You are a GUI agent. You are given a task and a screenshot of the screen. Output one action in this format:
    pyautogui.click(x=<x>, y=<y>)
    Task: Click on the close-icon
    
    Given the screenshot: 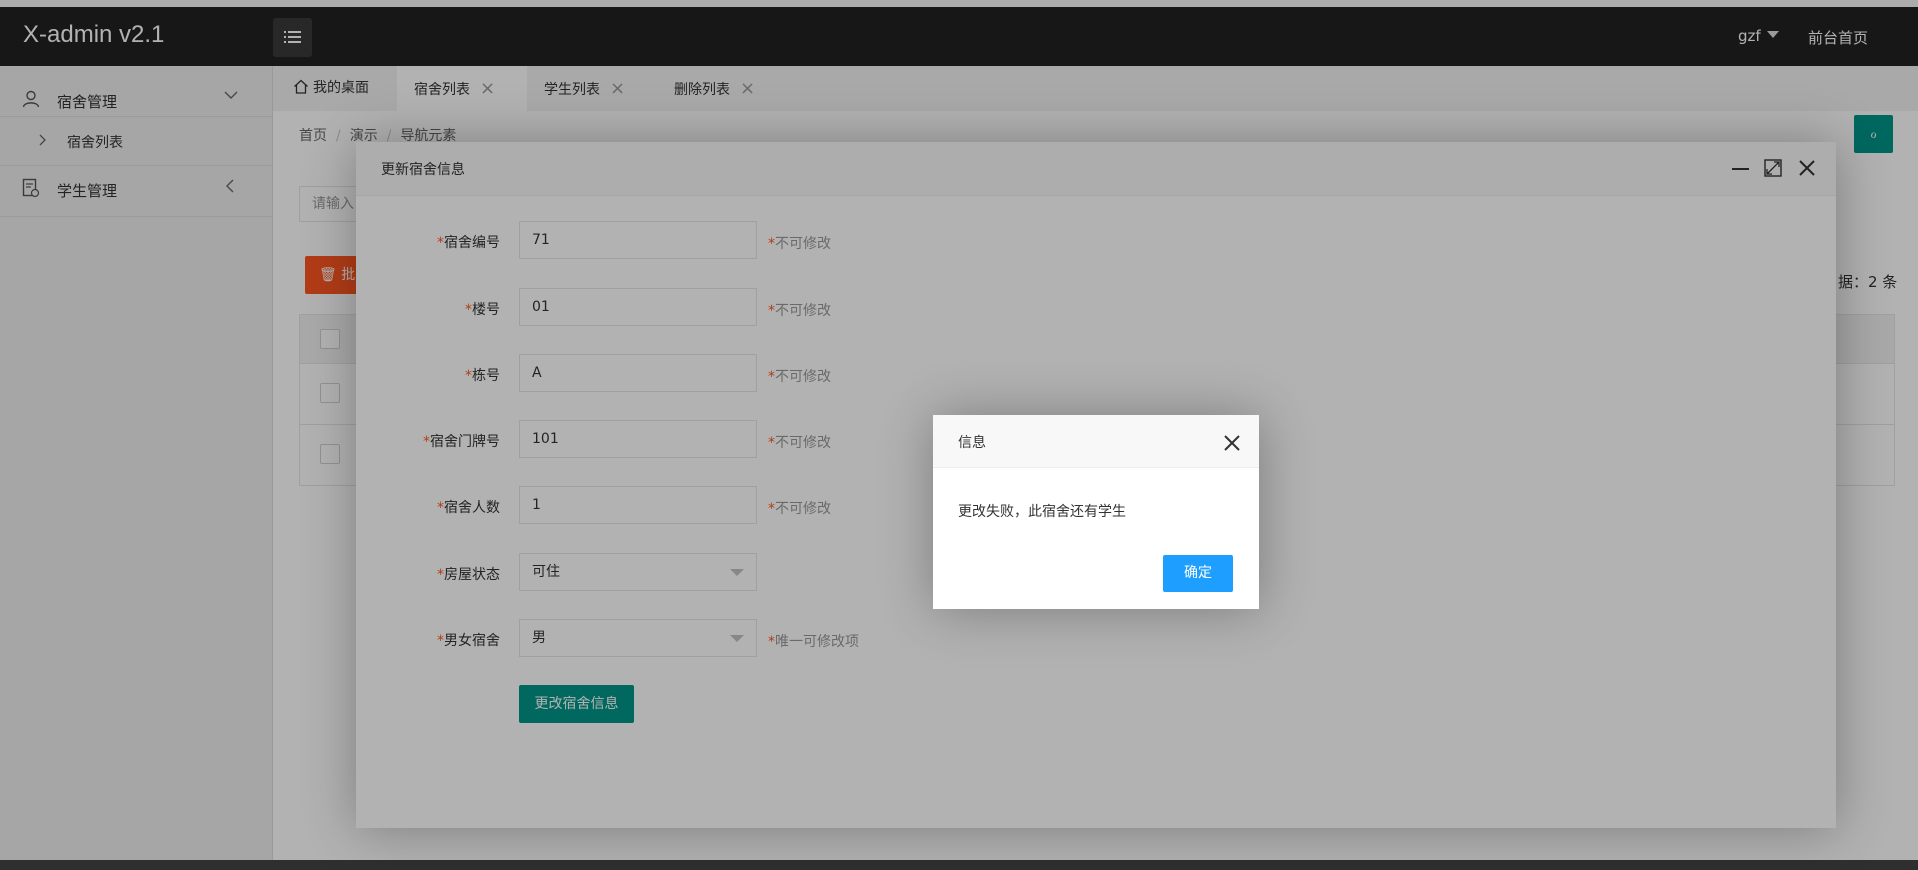 What is the action you would take?
    pyautogui.click(x=1232, y=443)
    